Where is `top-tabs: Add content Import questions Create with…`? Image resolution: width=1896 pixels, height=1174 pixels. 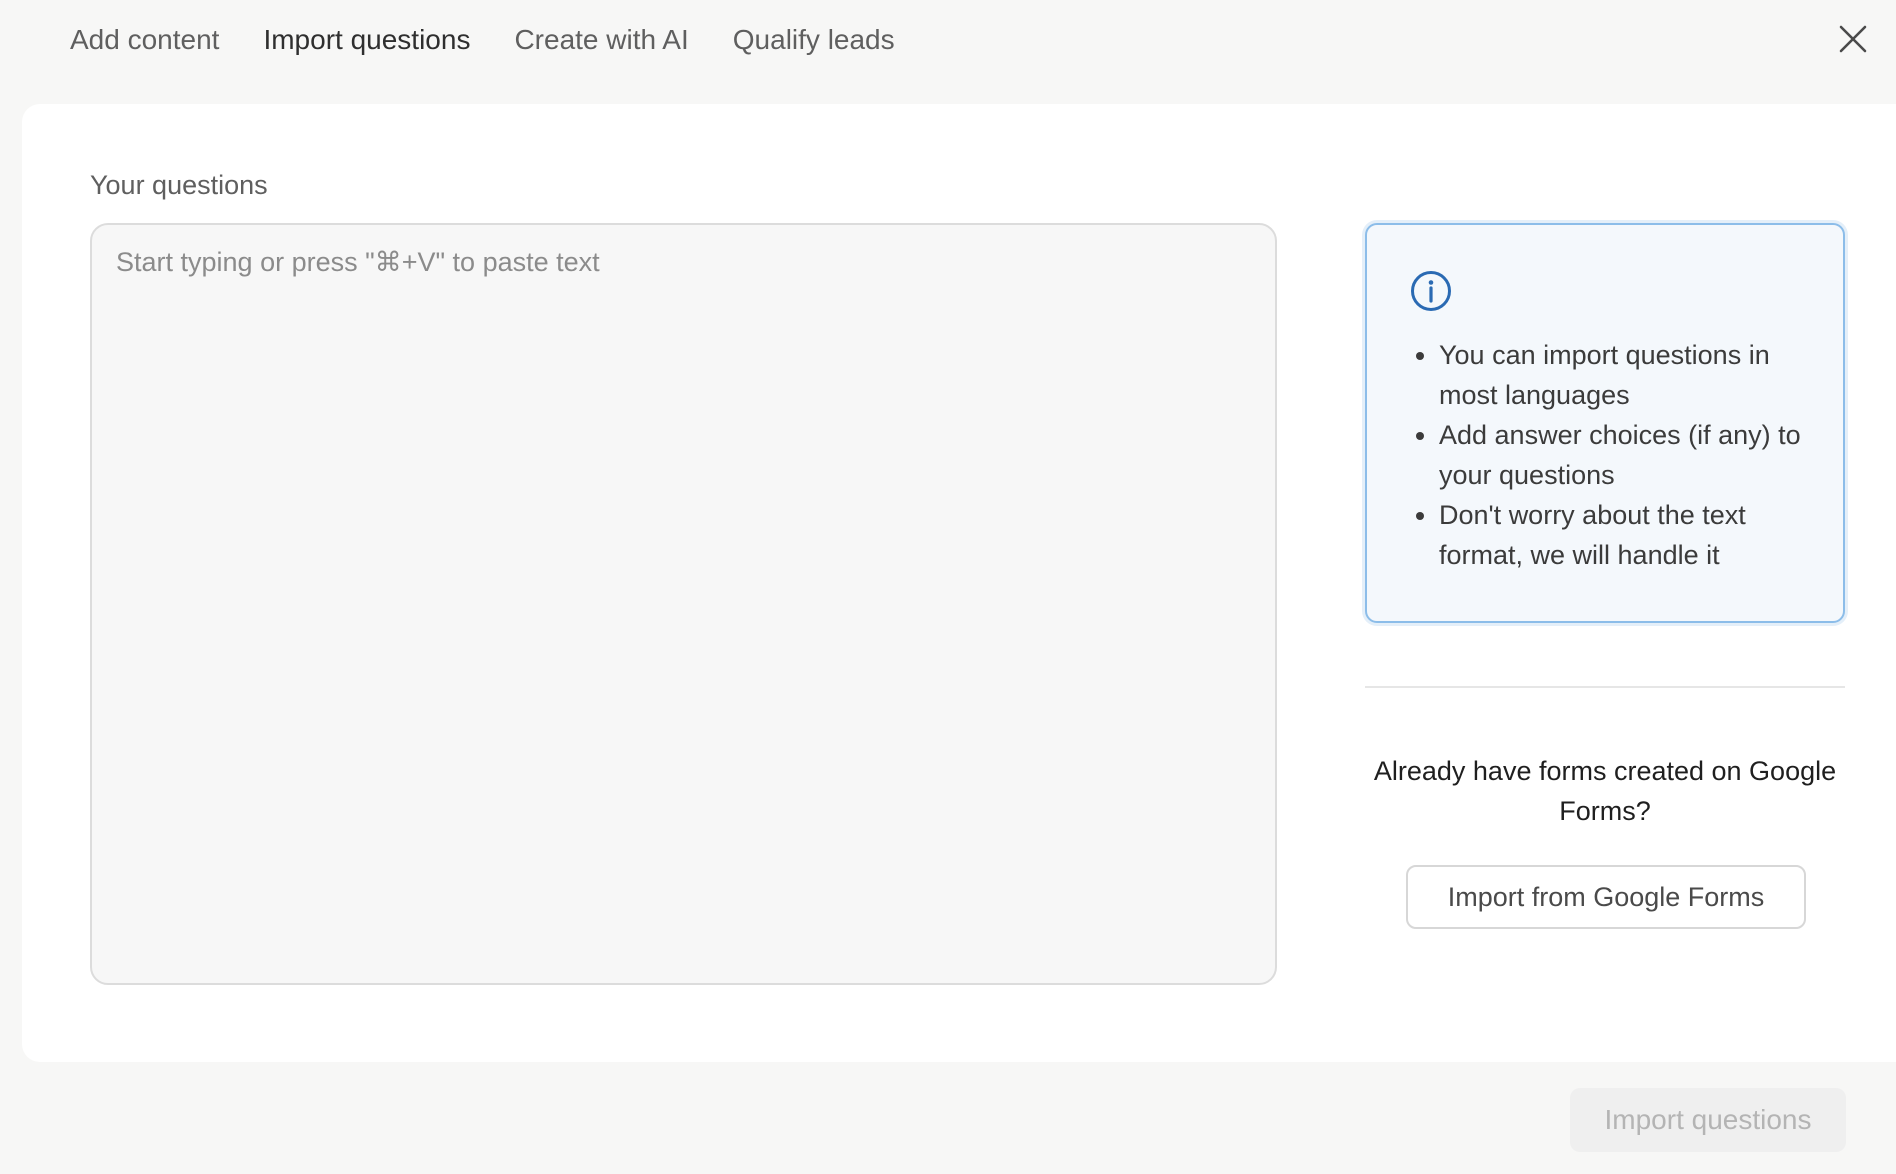
top-tabs: Add content Import questions Create with… is located at coordinates (482, 40).